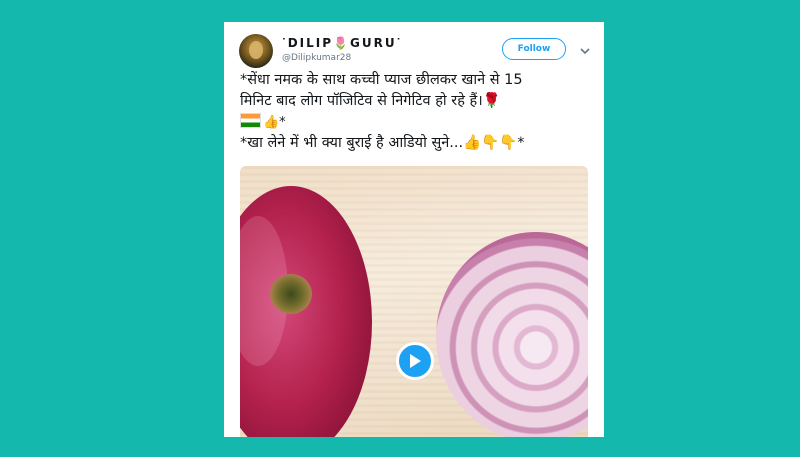 Image resolution: width=800 pixels, height=457 pixels. What do you see at coordinates (274, 122) in the screenshot?
I see `tweet-text-line: 👍*` at bounding box center [274, 122].